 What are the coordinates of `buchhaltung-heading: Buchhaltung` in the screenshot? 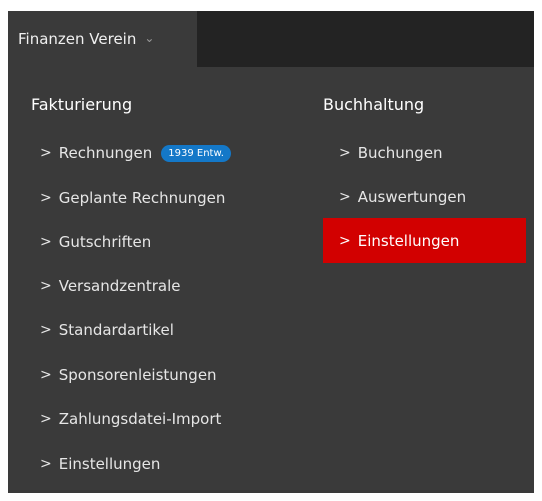 It's located at (374, 104).